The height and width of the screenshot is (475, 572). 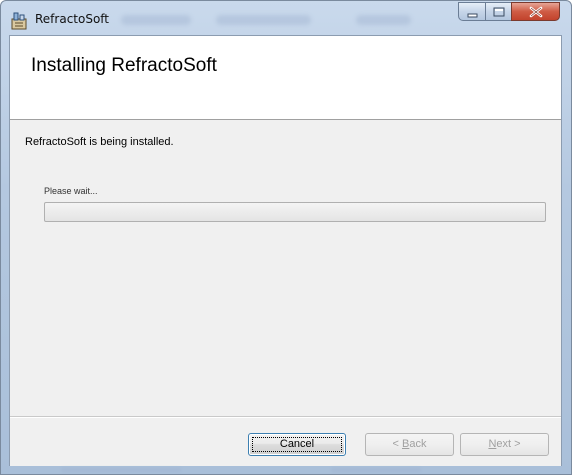 I want to click on caption-buttons, so click(x=511, y=12).